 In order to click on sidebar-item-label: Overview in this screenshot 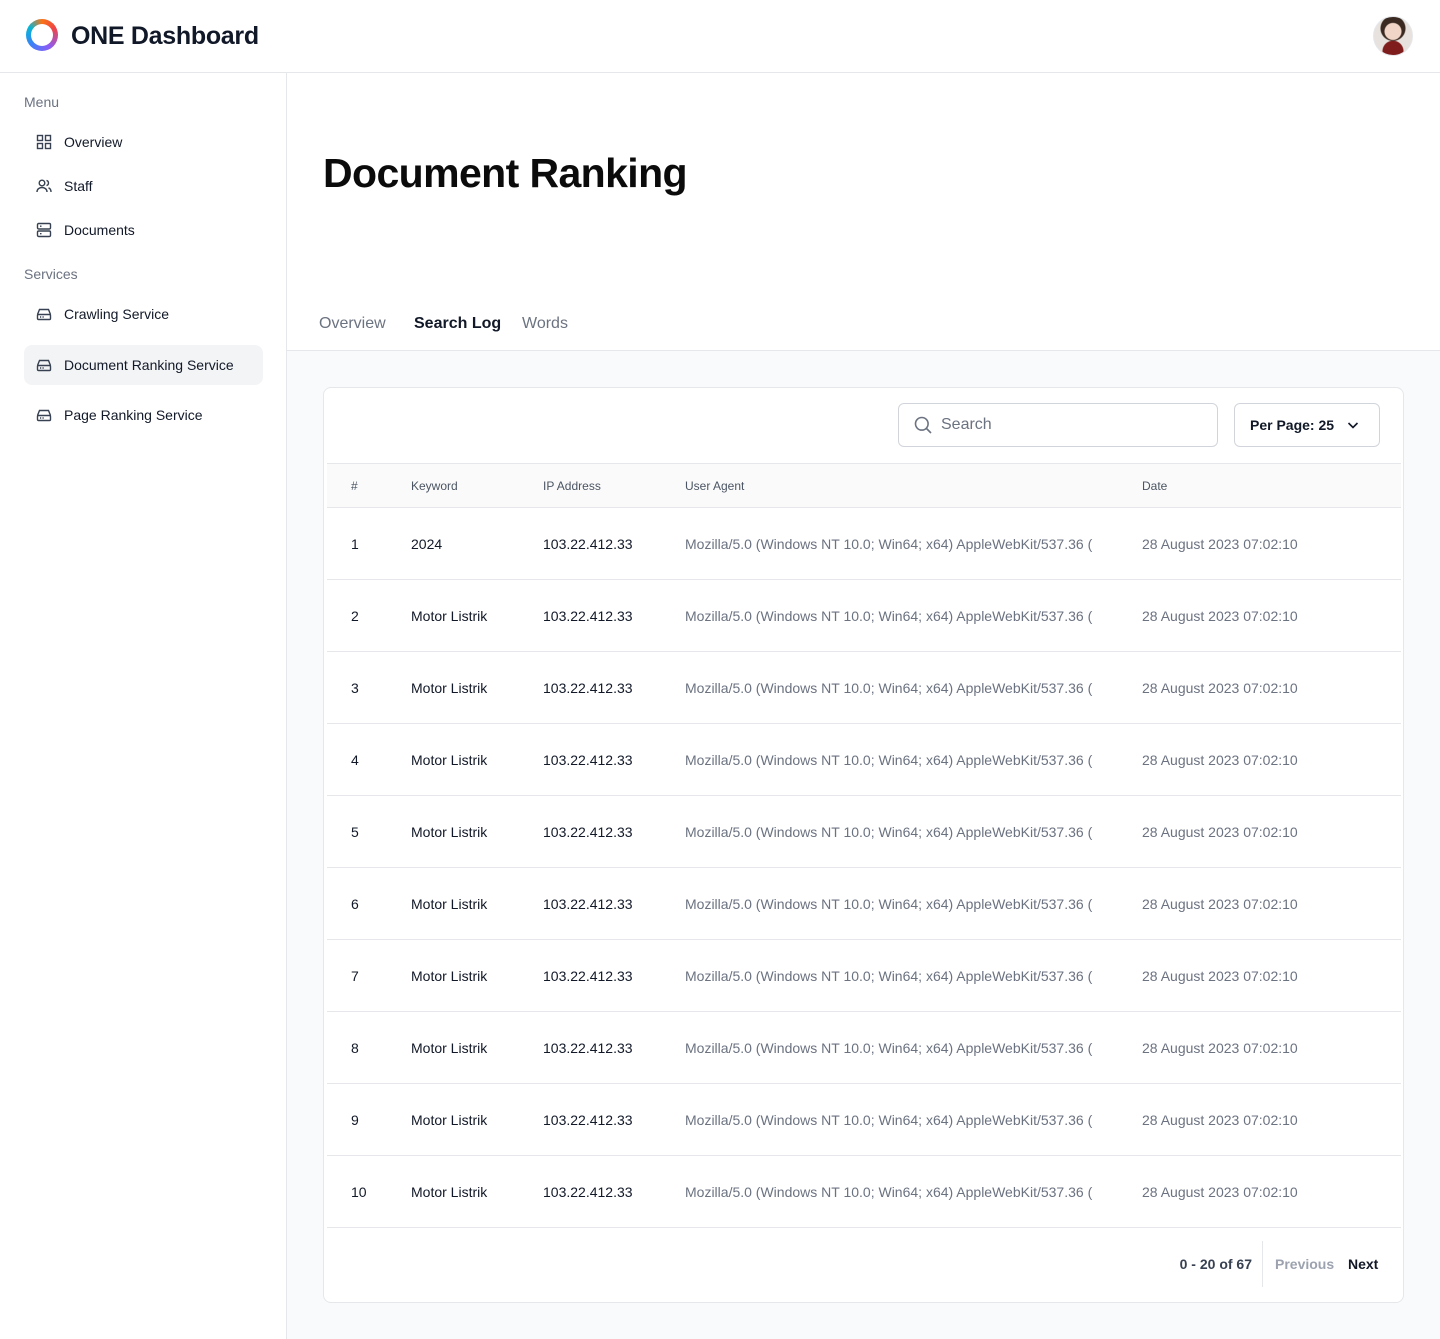, I will do `click(93, 142)`.